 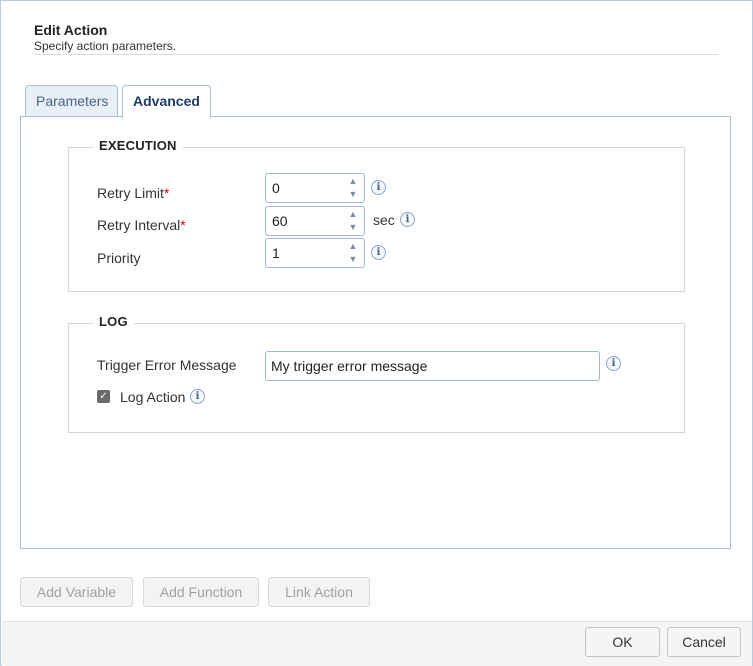 What do you see at coordinates (704, 642) in the screenshot?
I see `cancel-button: Cancel` at bounding box center [704, 642].